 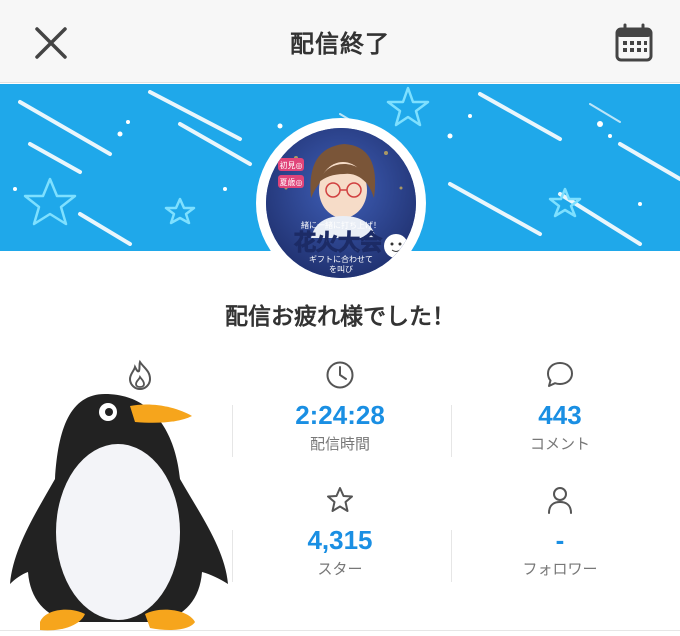 I want to click on stars-value: 4,315, so click(x=340, y=540).